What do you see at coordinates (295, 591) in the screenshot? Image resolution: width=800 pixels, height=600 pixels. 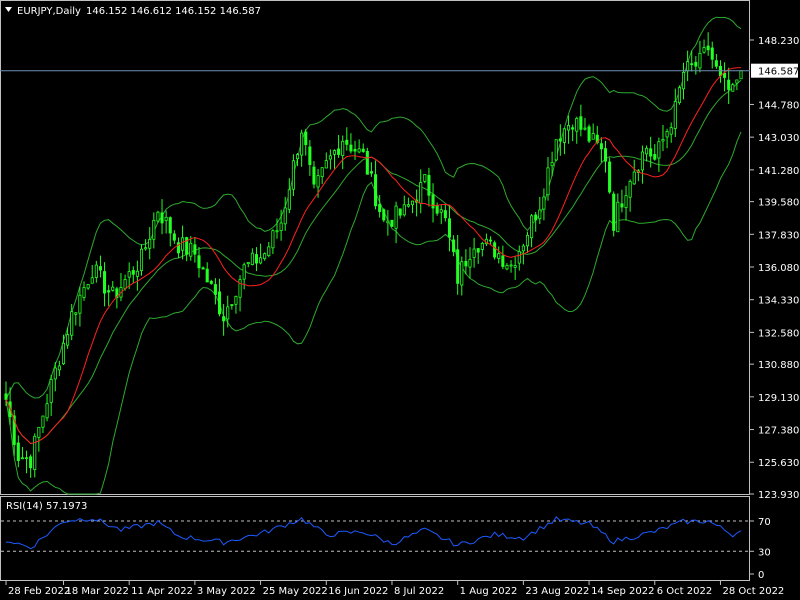 I see `time-tick-label: 25 May 2022` at bounding box center [295, 591].